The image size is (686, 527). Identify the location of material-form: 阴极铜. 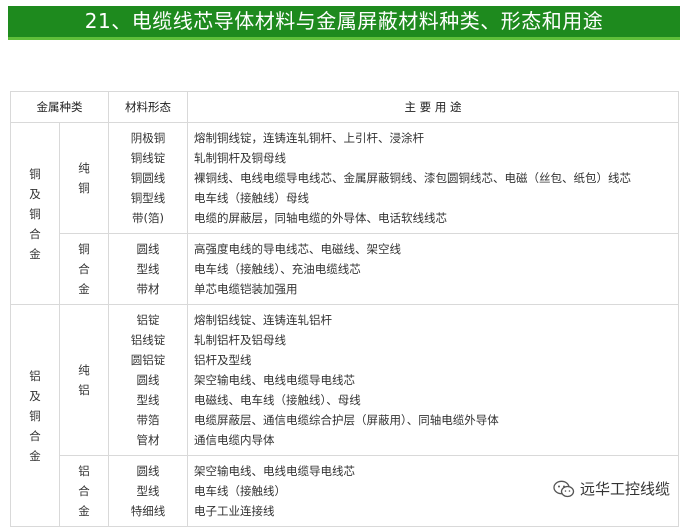
(148, 138).